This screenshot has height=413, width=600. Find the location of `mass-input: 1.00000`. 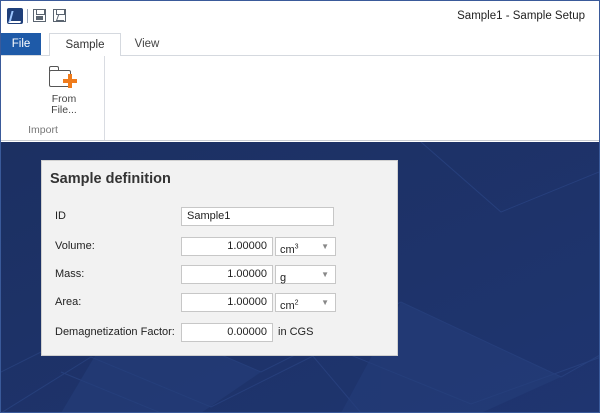

mass-input: 1.00000 is located at coordinates (227, 274).